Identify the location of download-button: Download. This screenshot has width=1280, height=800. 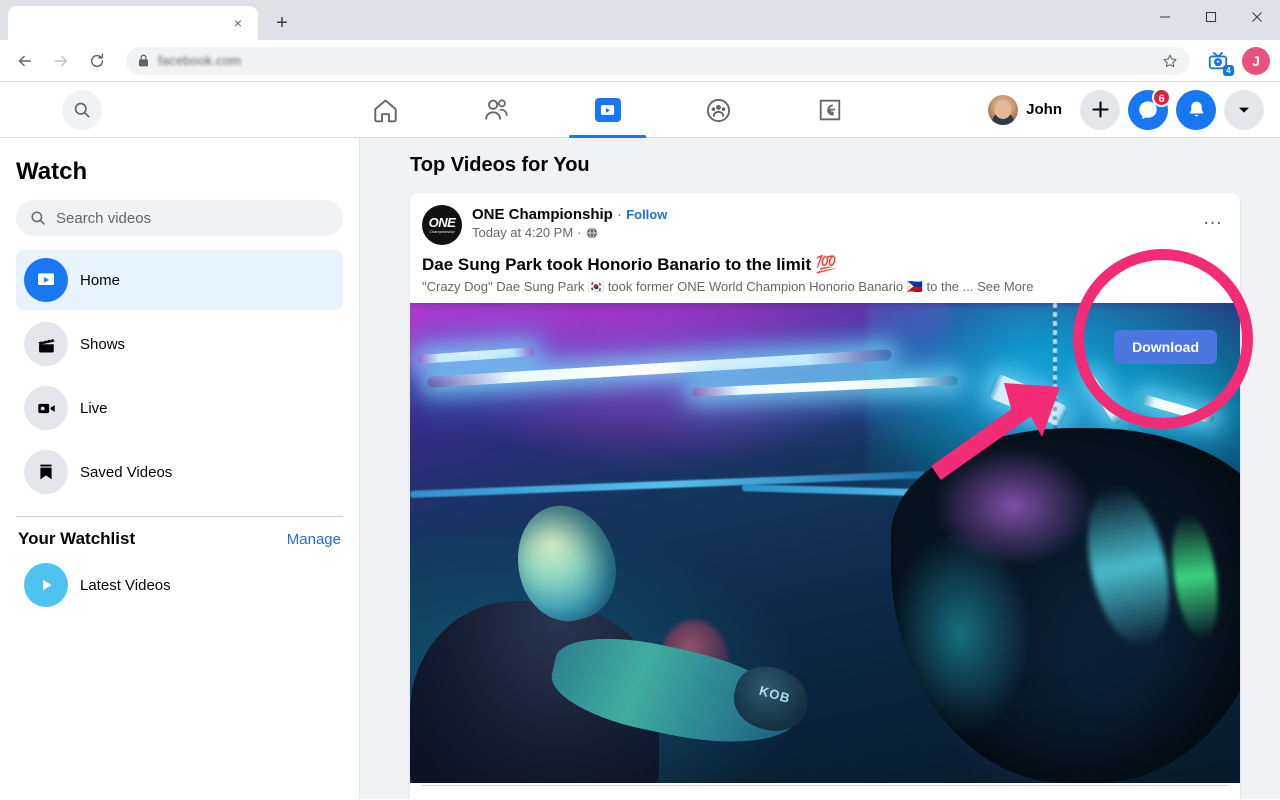
(1165, 347).